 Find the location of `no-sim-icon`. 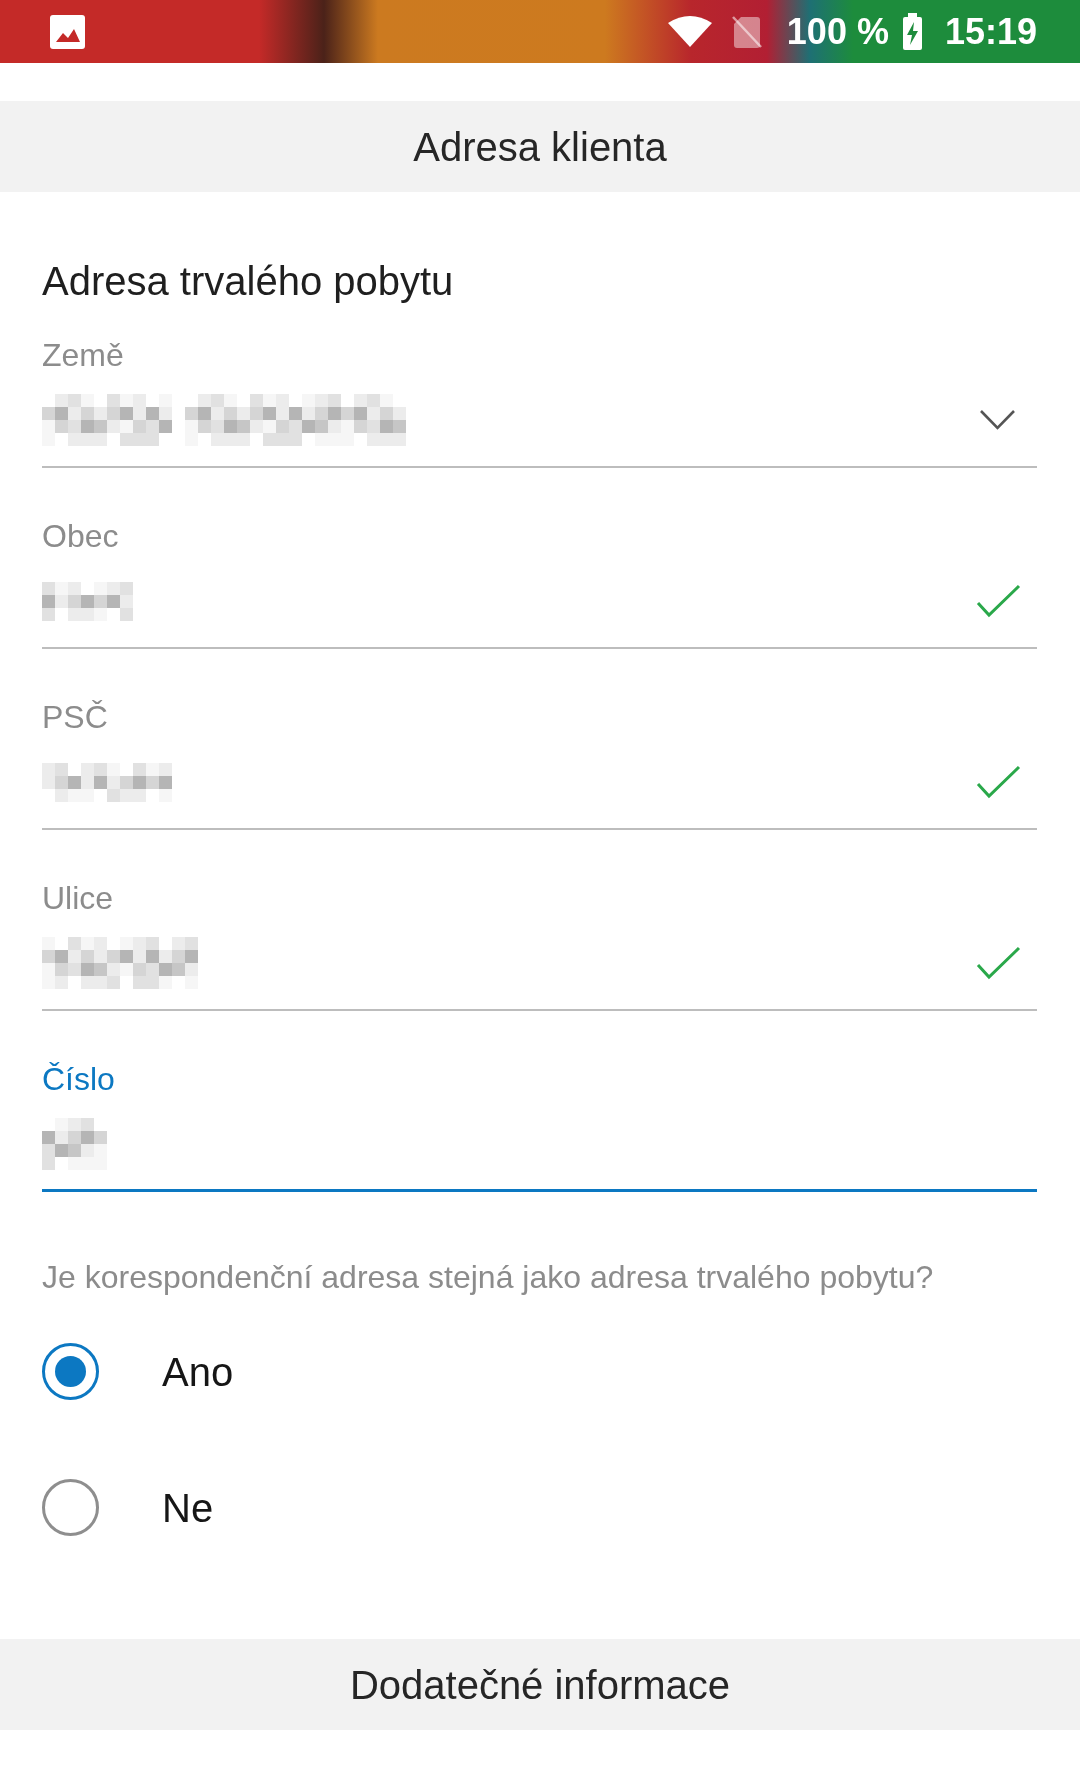

no-sim-icon is located at coordinates (746, 31).